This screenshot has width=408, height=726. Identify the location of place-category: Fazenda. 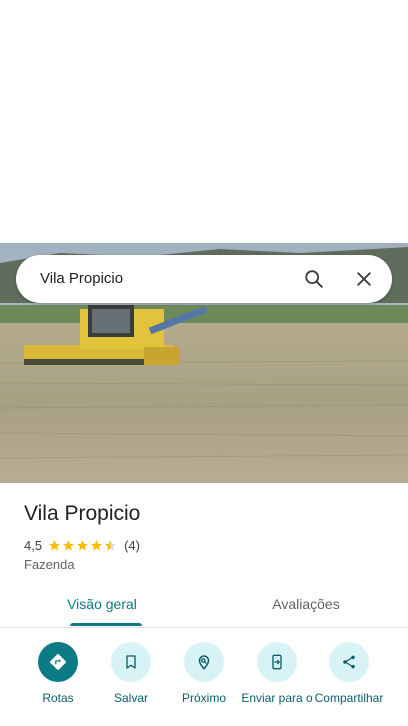
(49, 564).